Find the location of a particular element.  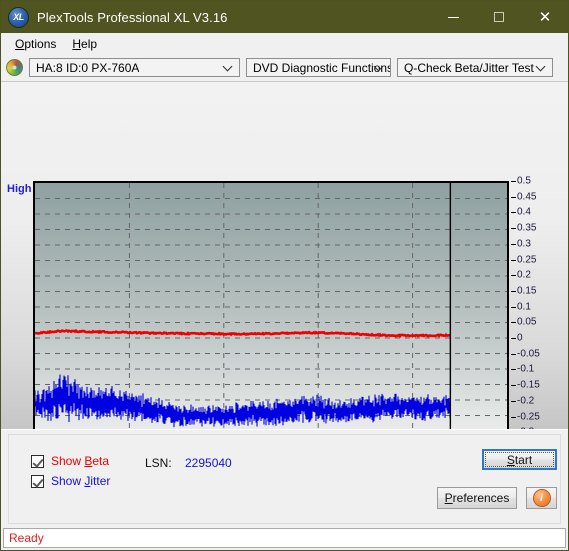

maximize-icon is located at coordinates (499, 17).